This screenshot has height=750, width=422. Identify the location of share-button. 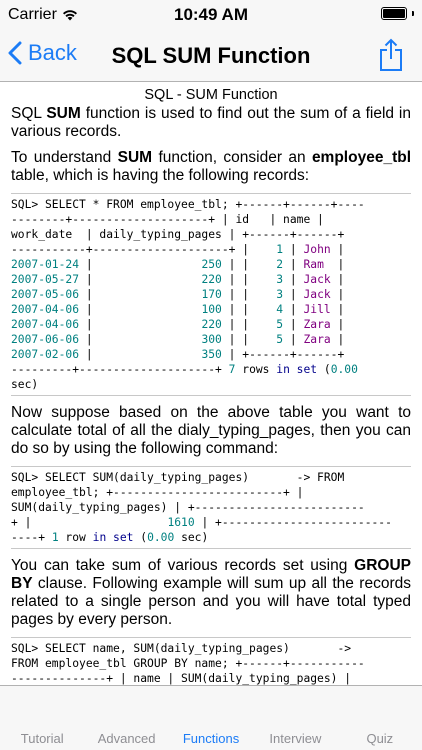
(391, 57).